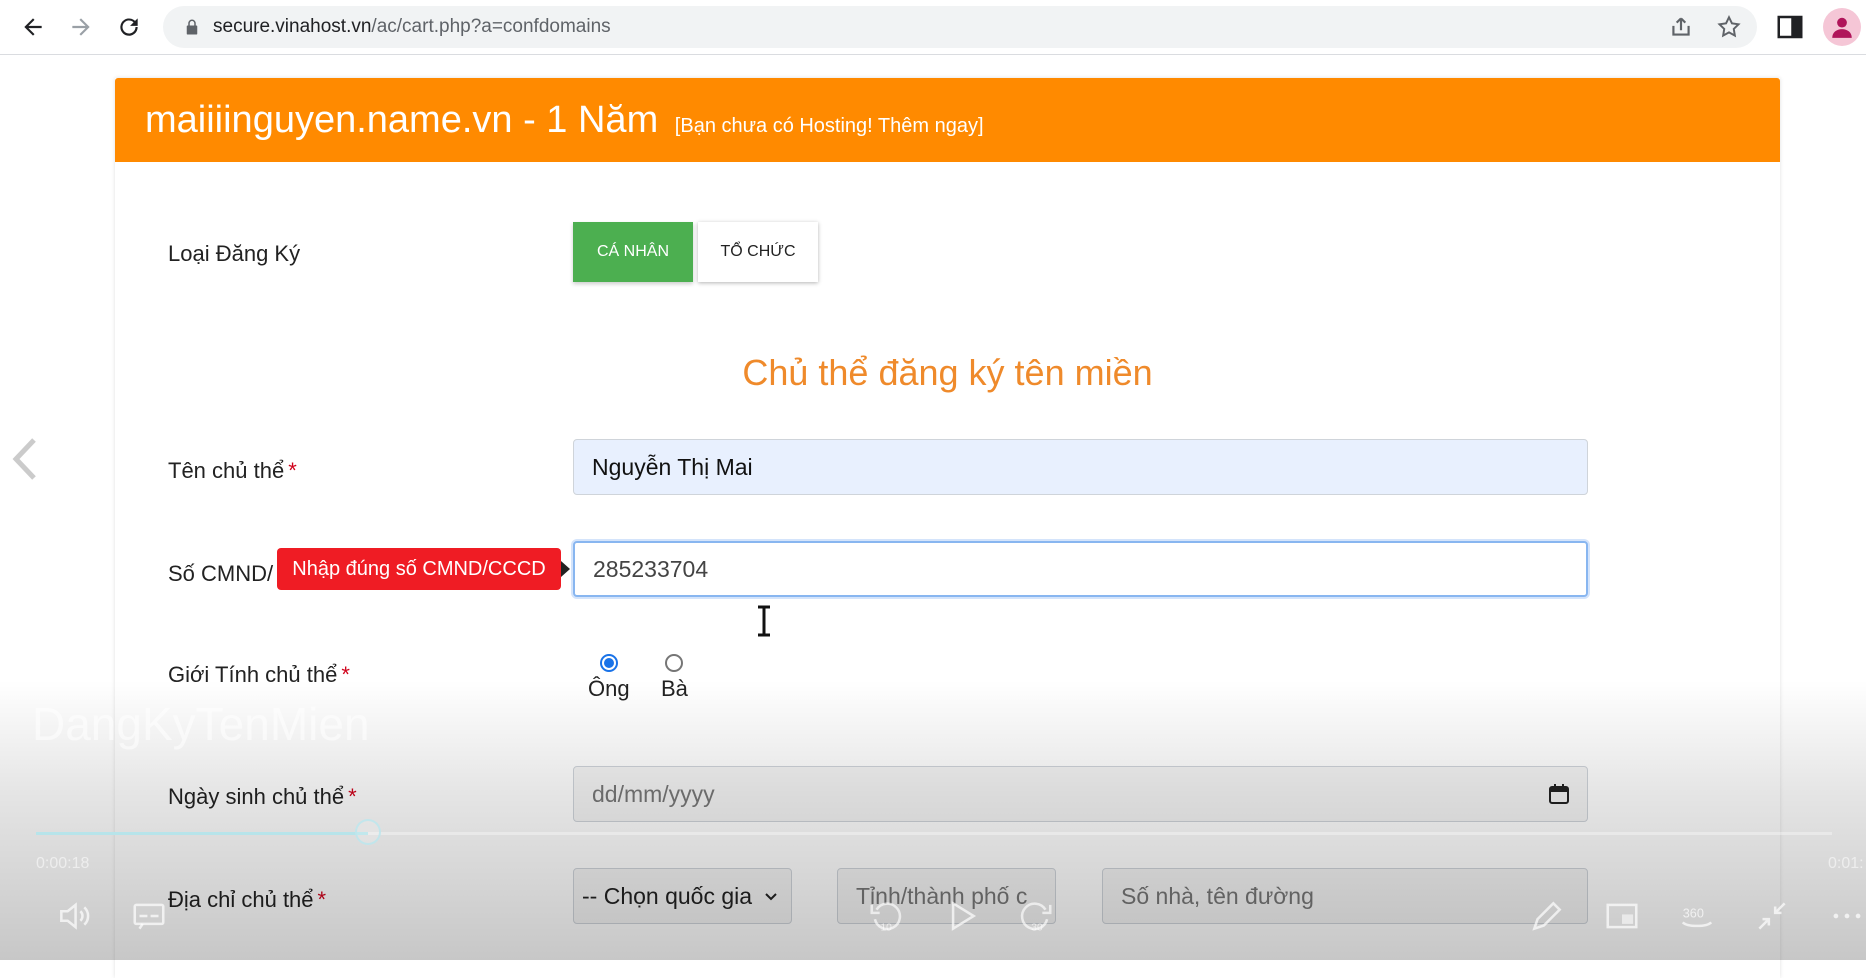 Image resolution: width=1866 pixels, height=978 pixels. I want to click on country-select: -- Chọn quốc gia, so click(682, 896).